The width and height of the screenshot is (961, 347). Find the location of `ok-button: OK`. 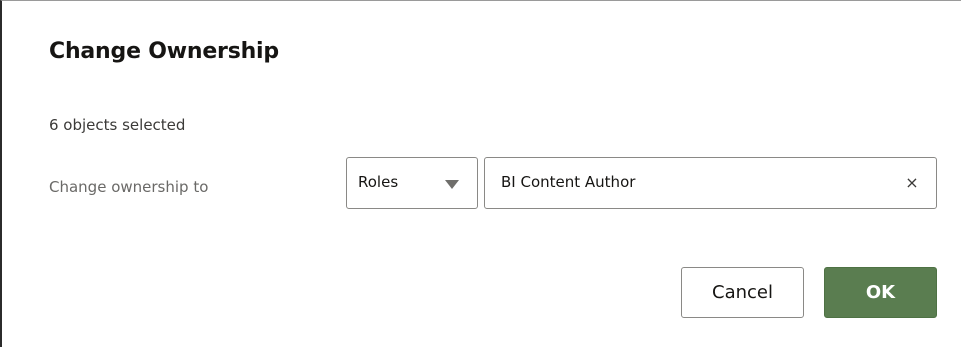

ok-button: OK is located at coordinates (880, 292).